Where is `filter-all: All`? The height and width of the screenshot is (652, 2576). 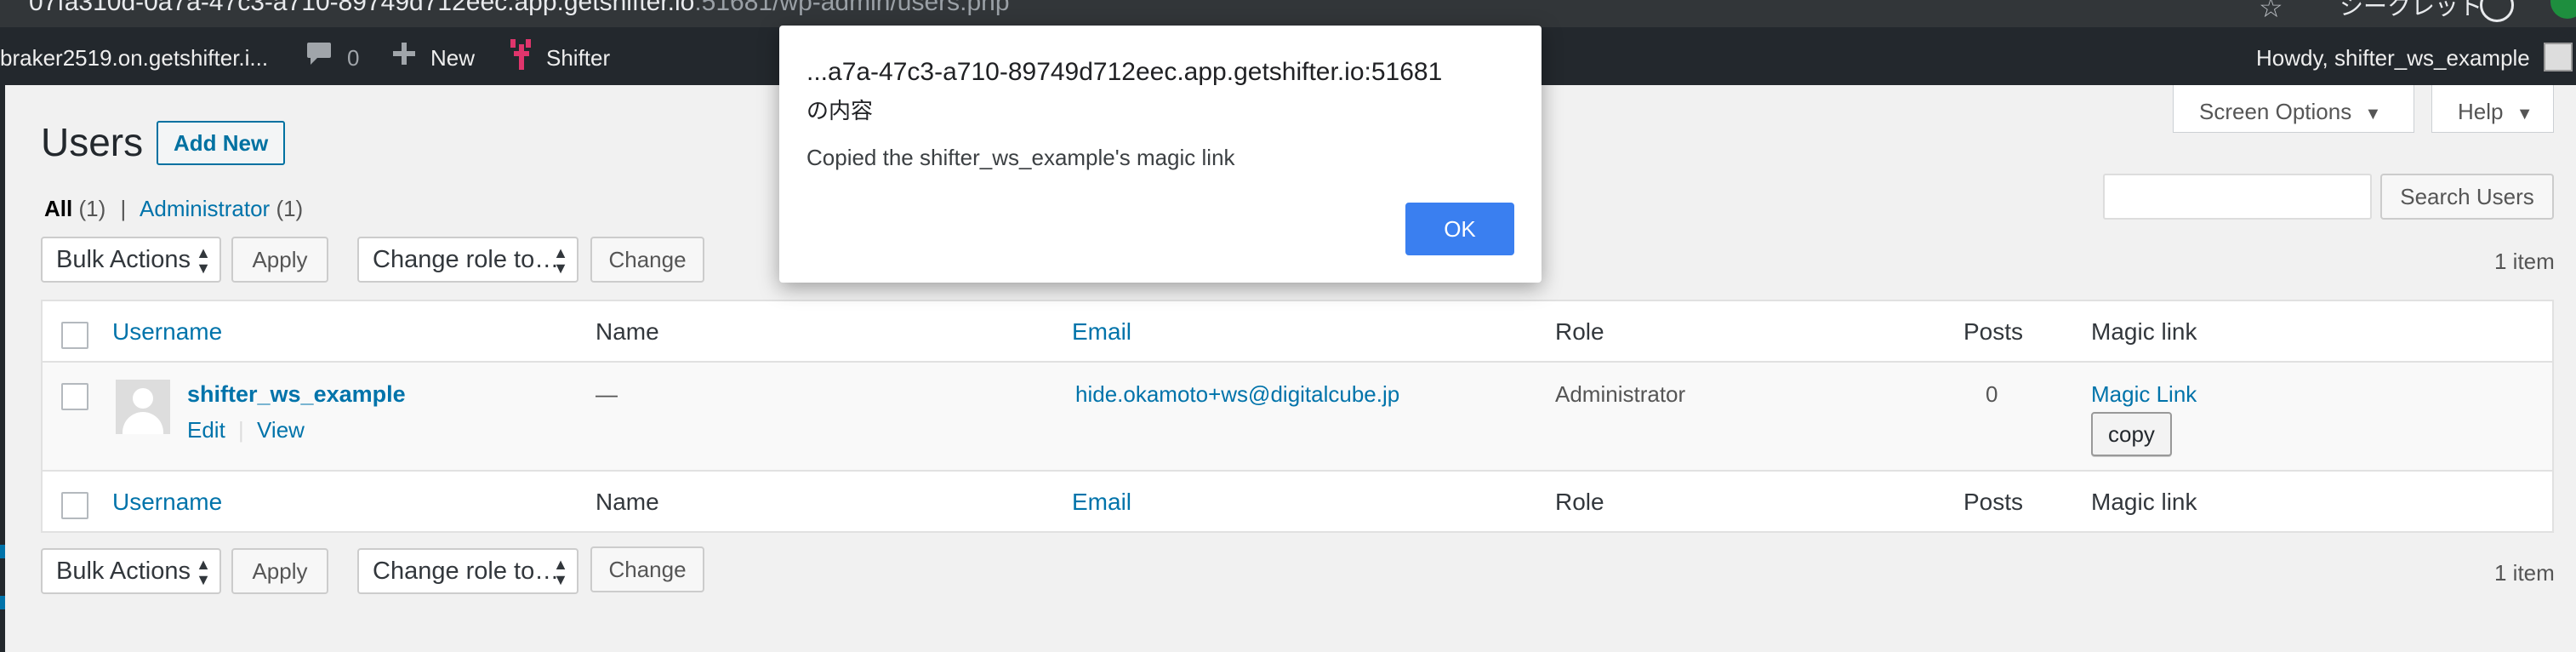
filter-all: All is located at coordinates (58, 209).